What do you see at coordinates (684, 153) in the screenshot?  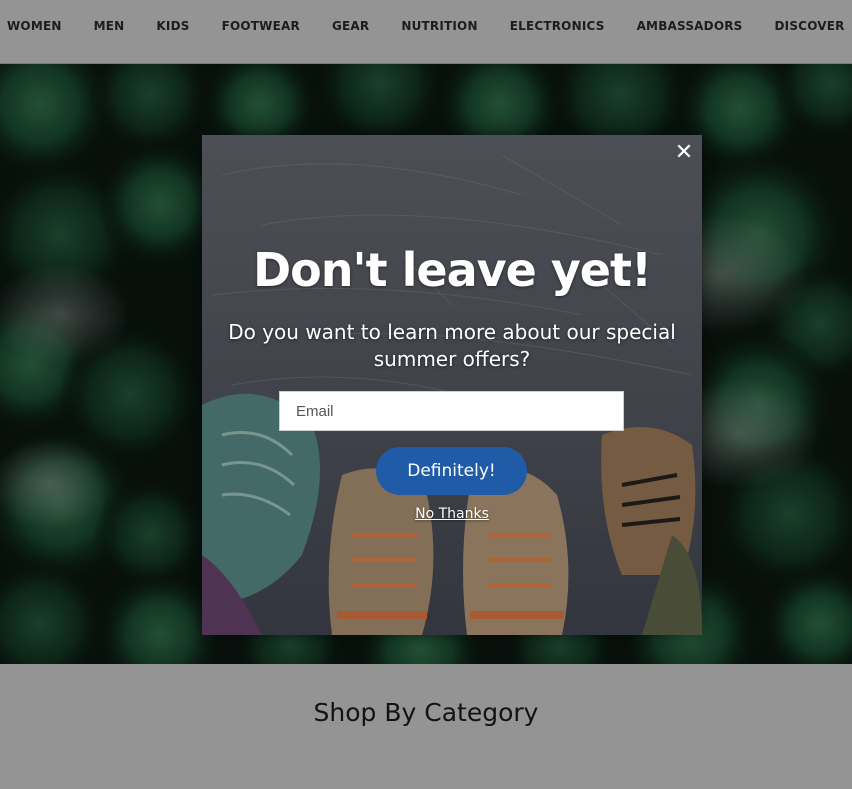 I see `close-icon: ✕` at bounding box center [684, 153].